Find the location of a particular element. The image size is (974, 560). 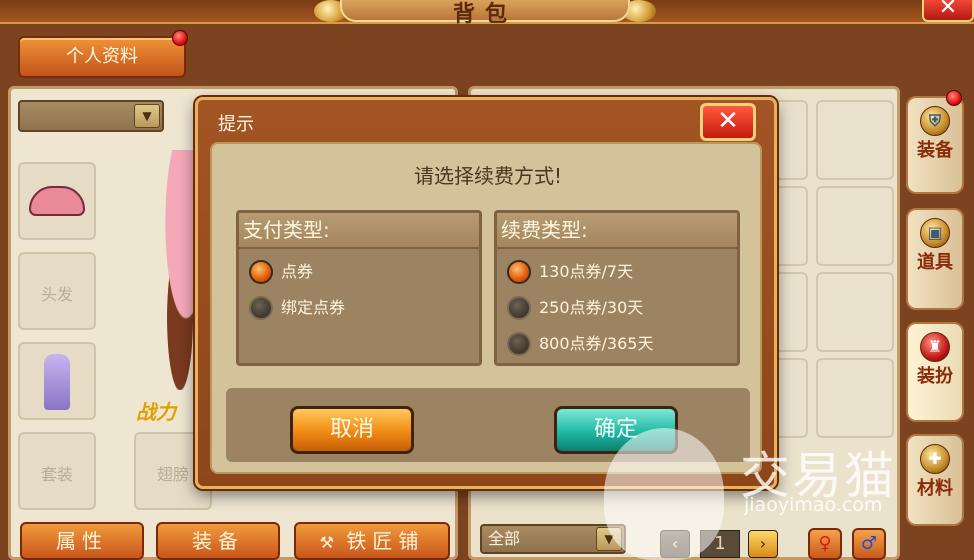

pay-option-label: 绑定点券 is located at coordinates (313, 307).